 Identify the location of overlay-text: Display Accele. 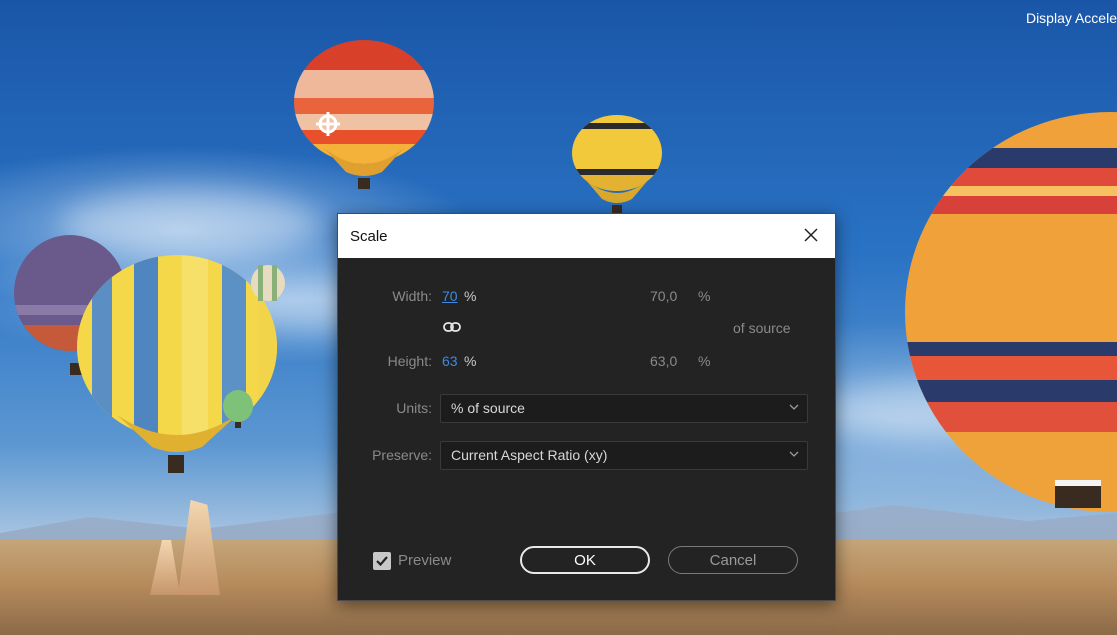
(1071, 18).